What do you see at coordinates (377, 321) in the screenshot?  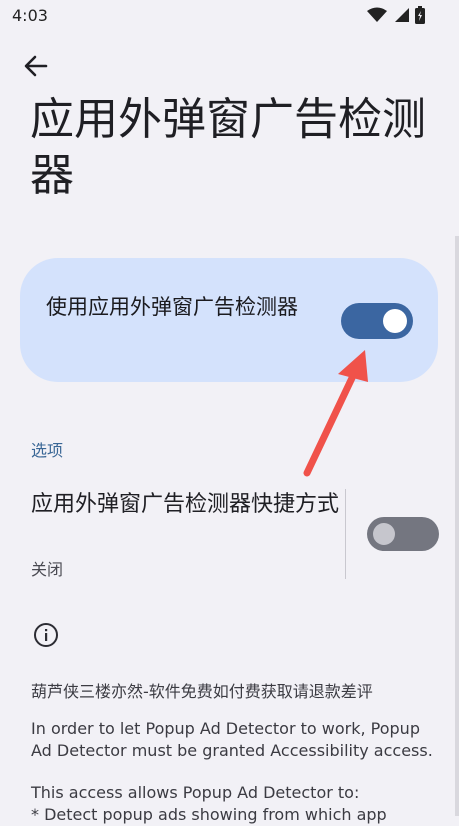 I see `main-switch-toggle` at bounding box center [377, 321].